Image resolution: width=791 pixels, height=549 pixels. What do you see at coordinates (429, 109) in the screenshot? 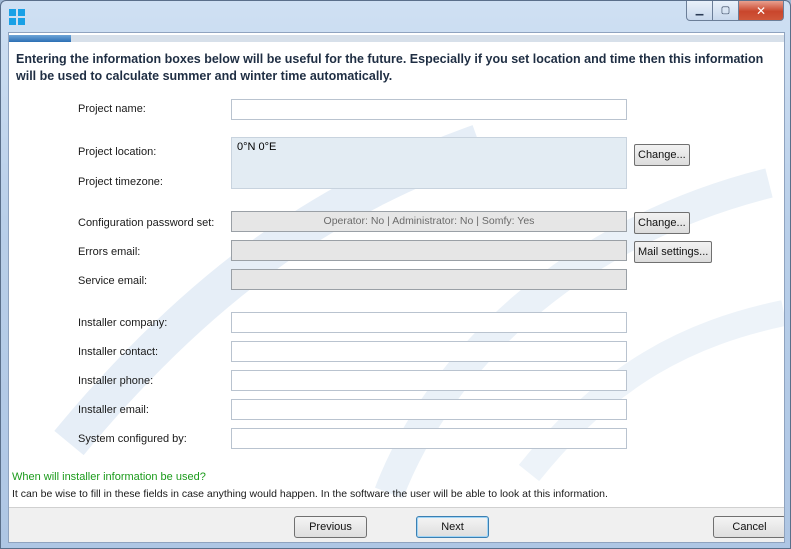
I see `project-name-input` at bounding box center [429, 109].